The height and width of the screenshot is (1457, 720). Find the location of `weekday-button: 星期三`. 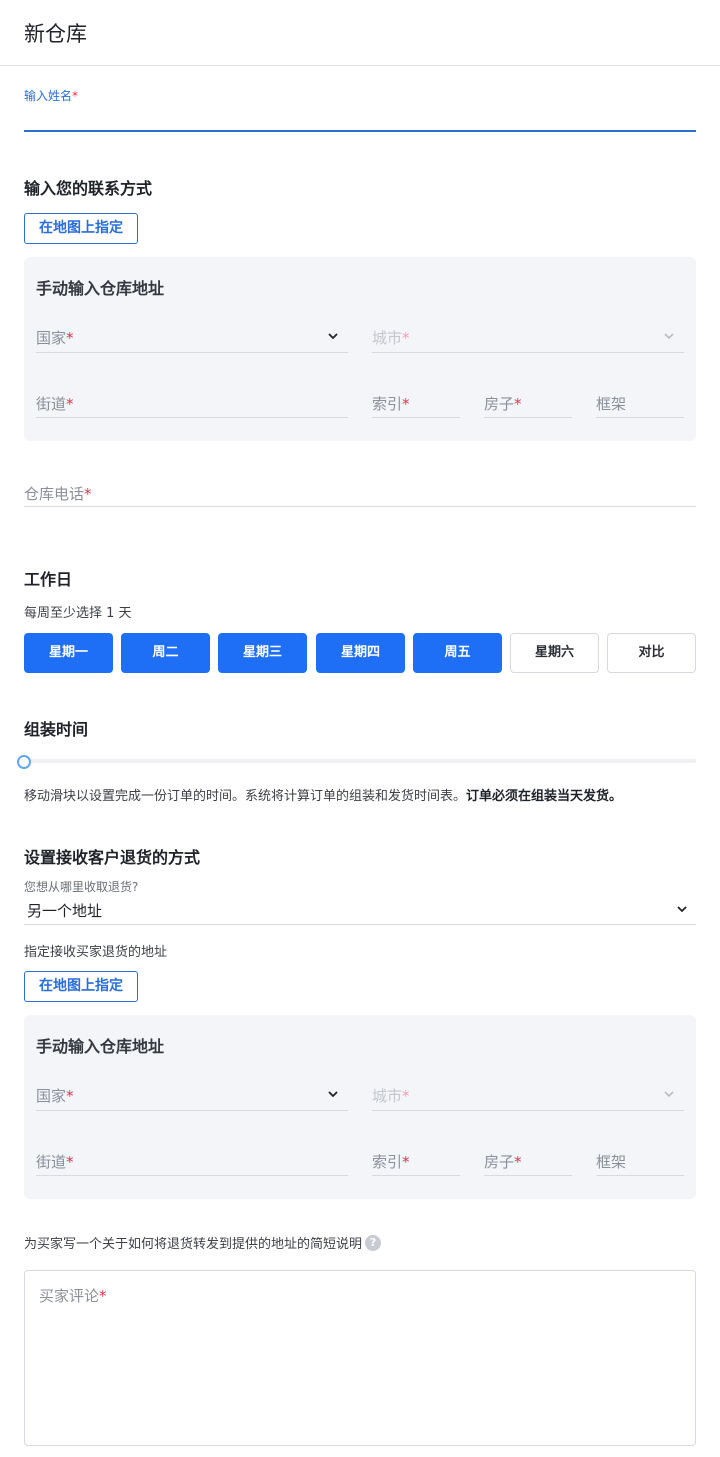

weekday-button: 星期三 is located at coordinates (262, 653).